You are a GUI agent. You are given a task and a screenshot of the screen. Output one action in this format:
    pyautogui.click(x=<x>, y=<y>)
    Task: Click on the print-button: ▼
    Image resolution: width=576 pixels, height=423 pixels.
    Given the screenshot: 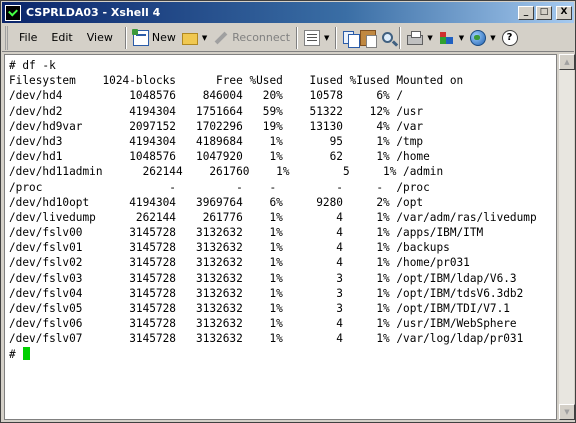 What is the action you would take?
    pyautogui.click(x=419, y=38)
    